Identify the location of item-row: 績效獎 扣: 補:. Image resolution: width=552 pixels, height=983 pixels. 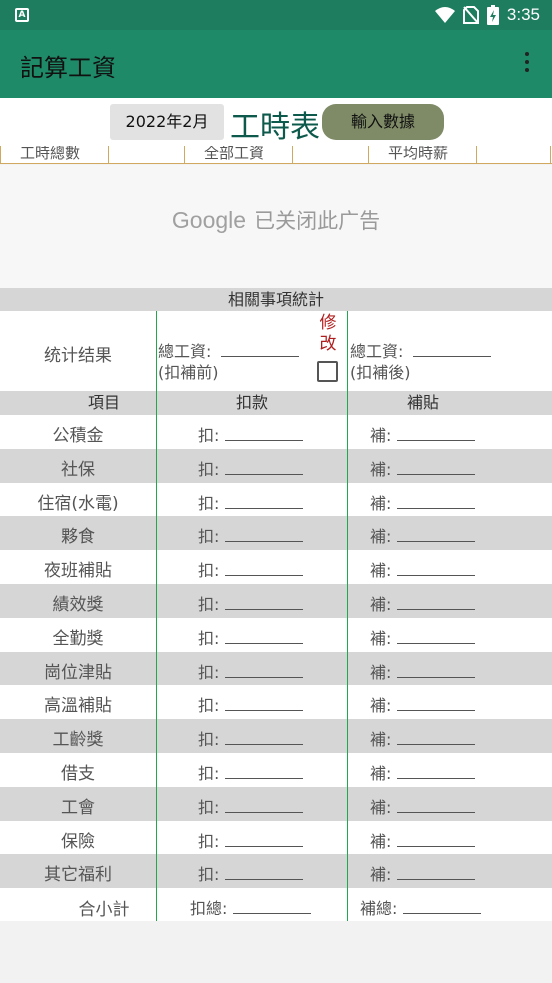
(276, 600).